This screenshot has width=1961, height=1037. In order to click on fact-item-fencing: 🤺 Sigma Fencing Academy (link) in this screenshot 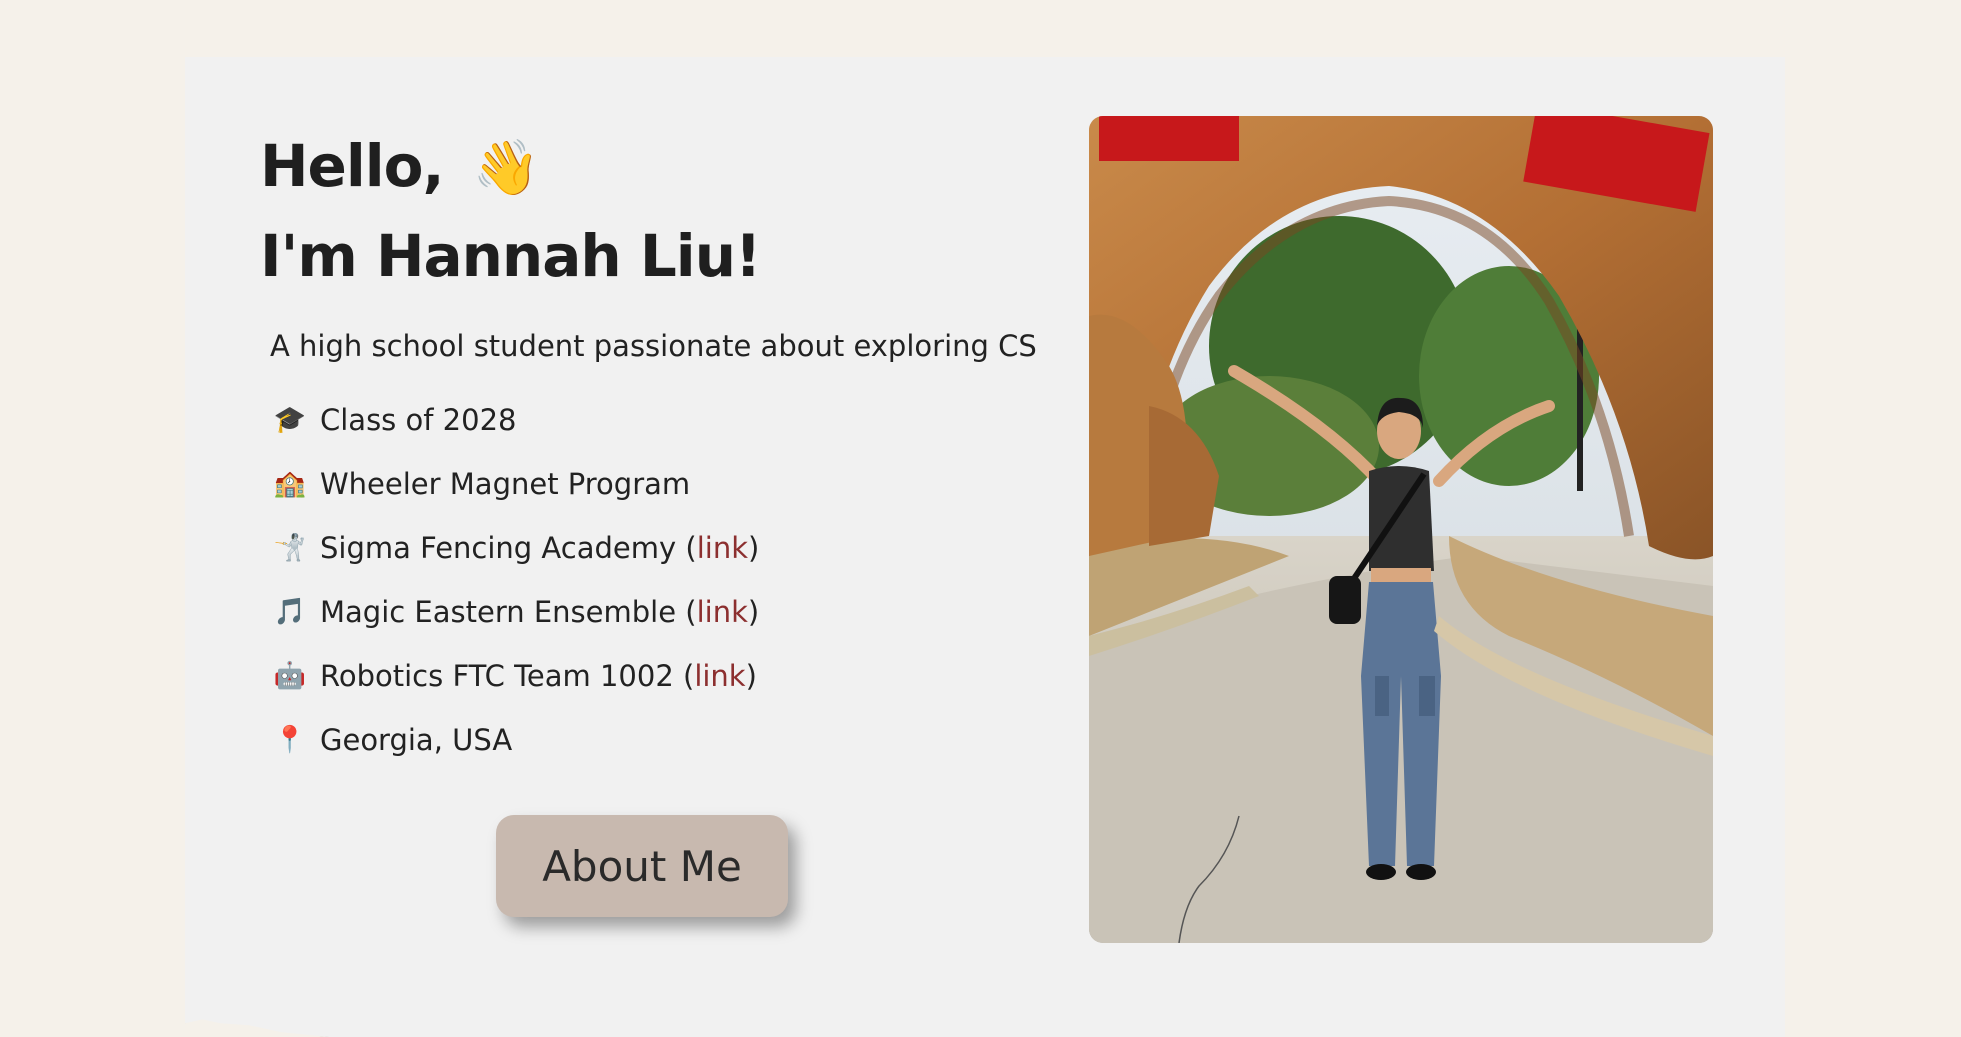, I will do `click(655, 560)`.